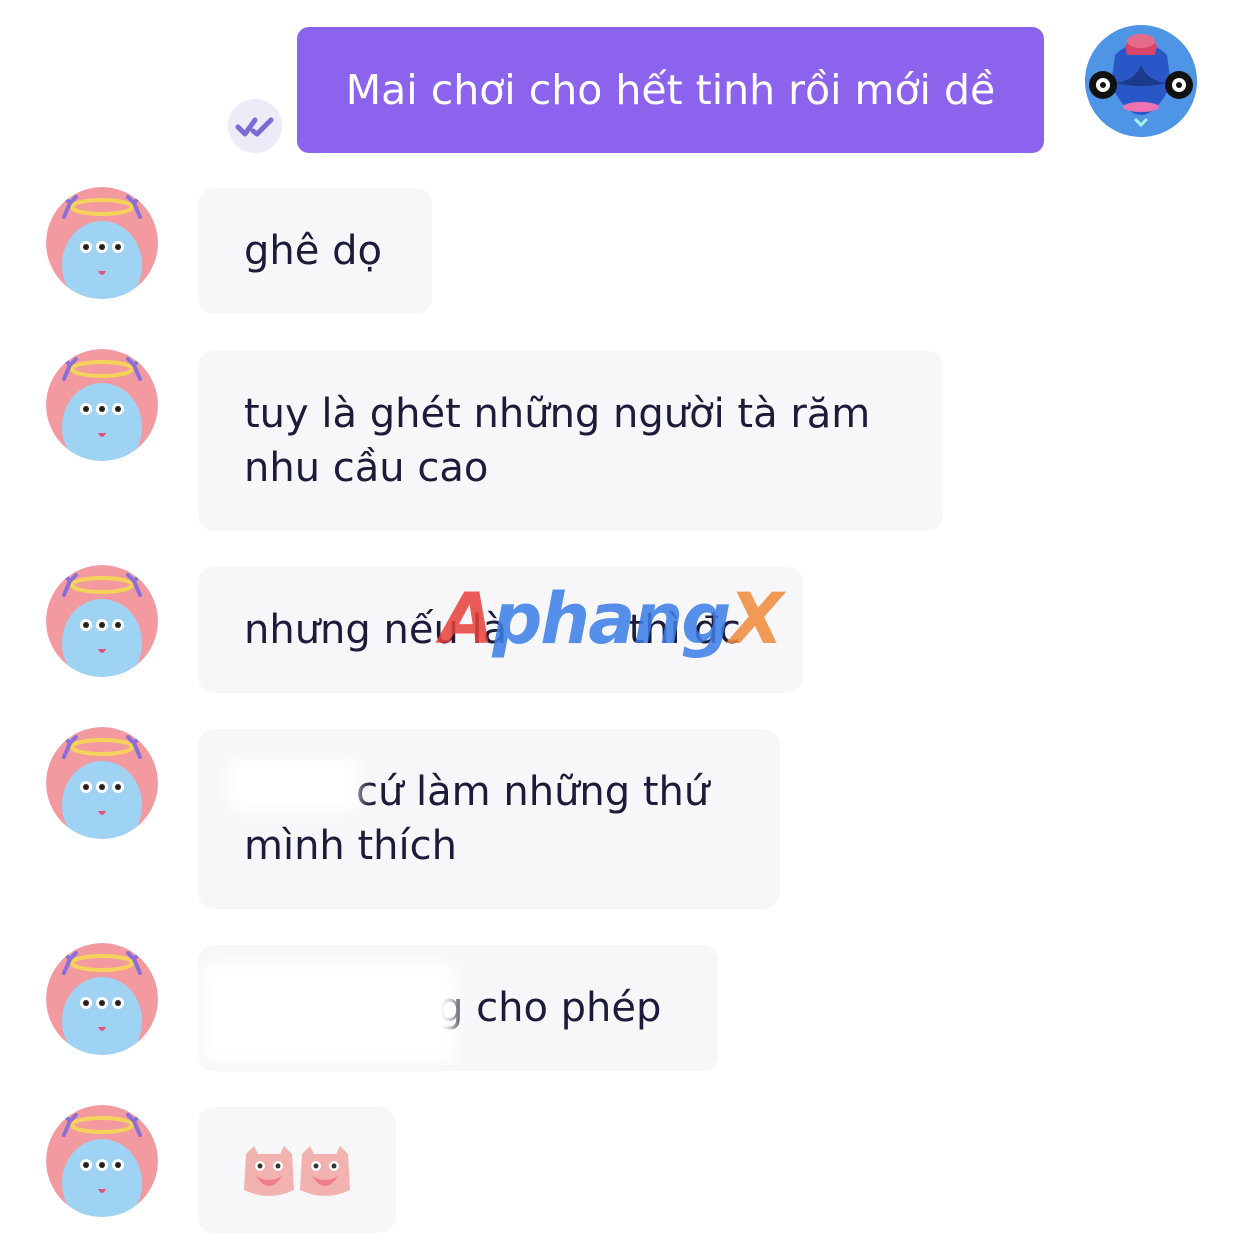 This screenshot has height=1248, width=1242. I want to click on message-line: tuy là ghét những người tà răm, so click(557, 414).